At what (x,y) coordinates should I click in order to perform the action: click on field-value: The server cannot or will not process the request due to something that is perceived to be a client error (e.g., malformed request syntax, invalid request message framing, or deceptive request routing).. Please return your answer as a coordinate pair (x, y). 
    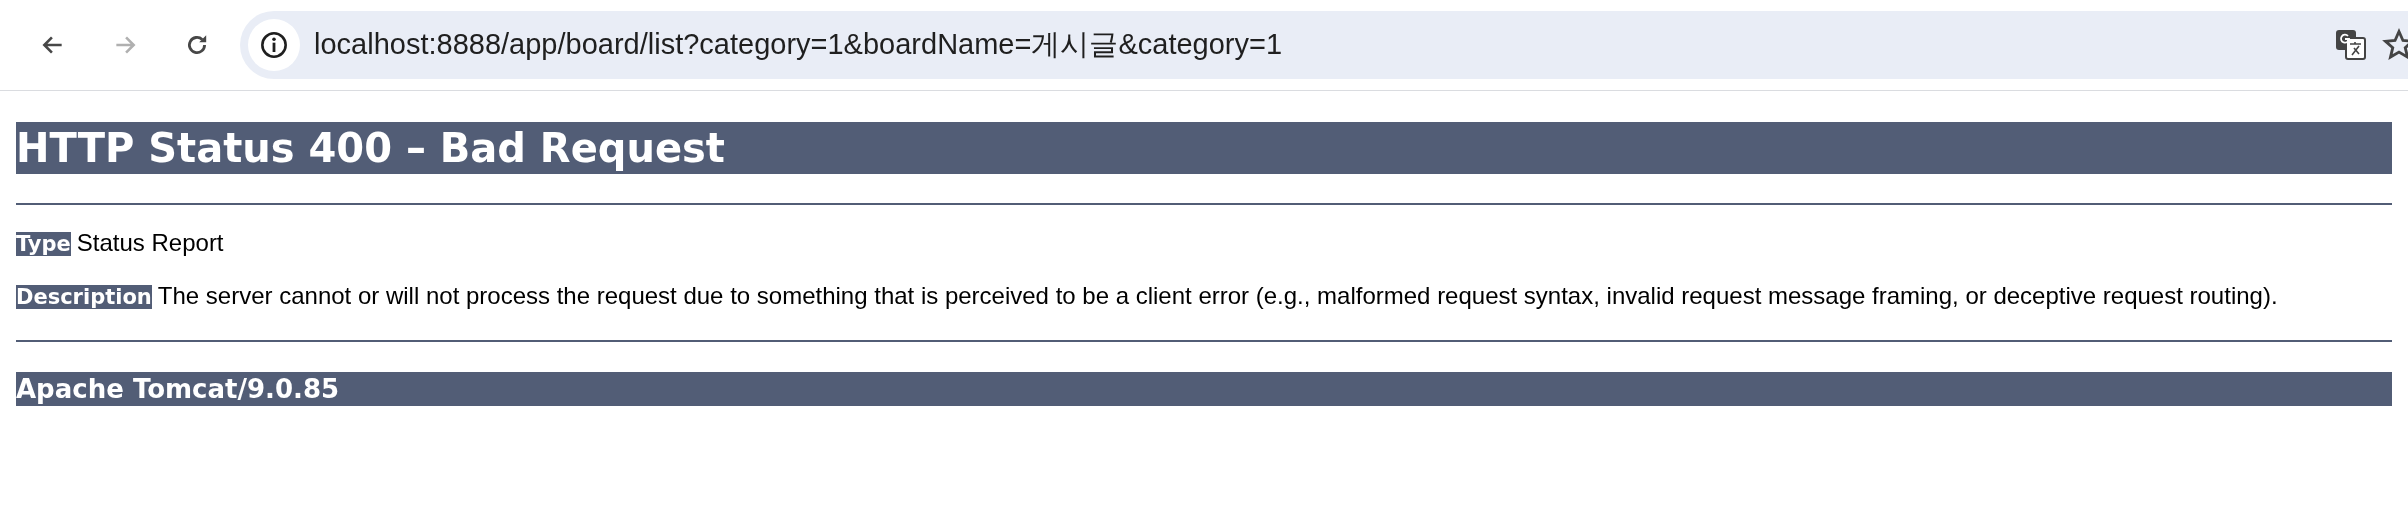
    Looking at the image, I should click on (1217, 295).